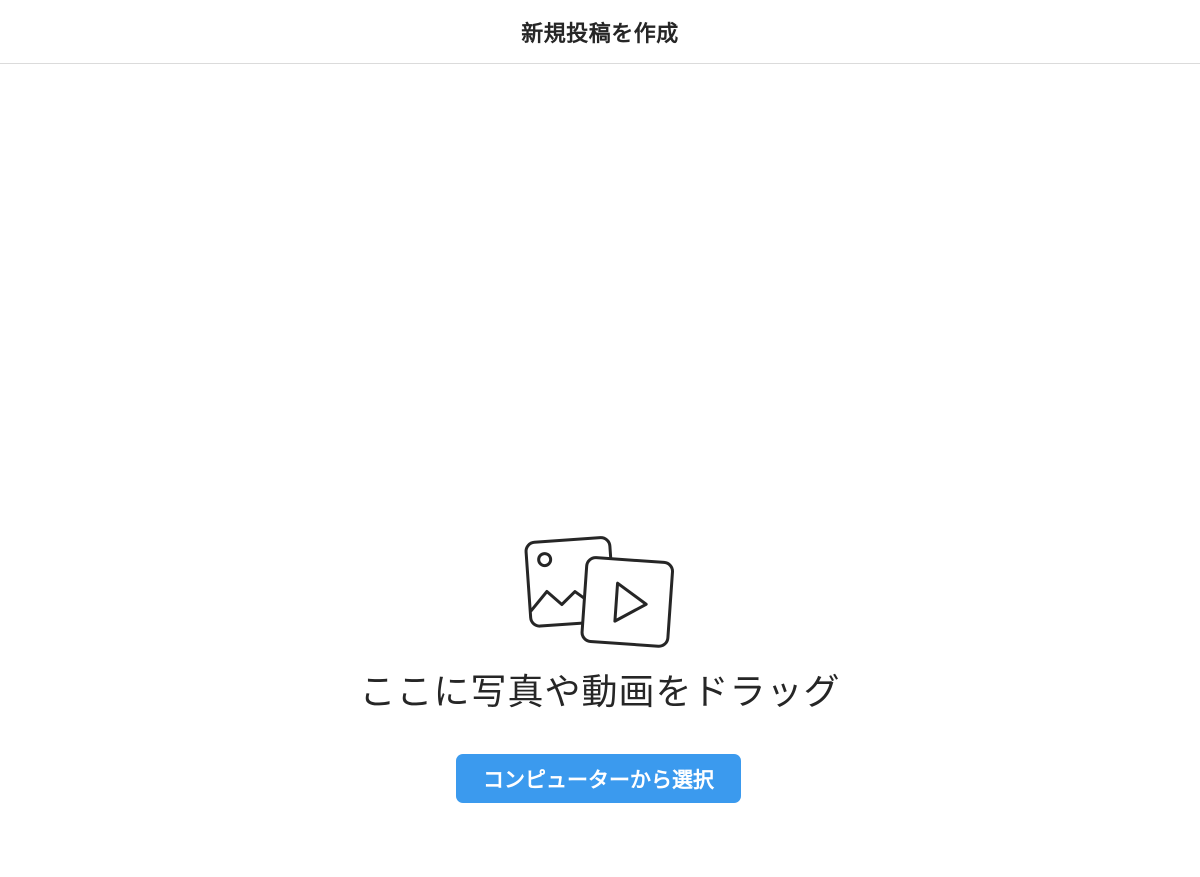 The width and height of the screenshot is (1200, 877). I want to click on photo-video-icon, so click(599, 592).